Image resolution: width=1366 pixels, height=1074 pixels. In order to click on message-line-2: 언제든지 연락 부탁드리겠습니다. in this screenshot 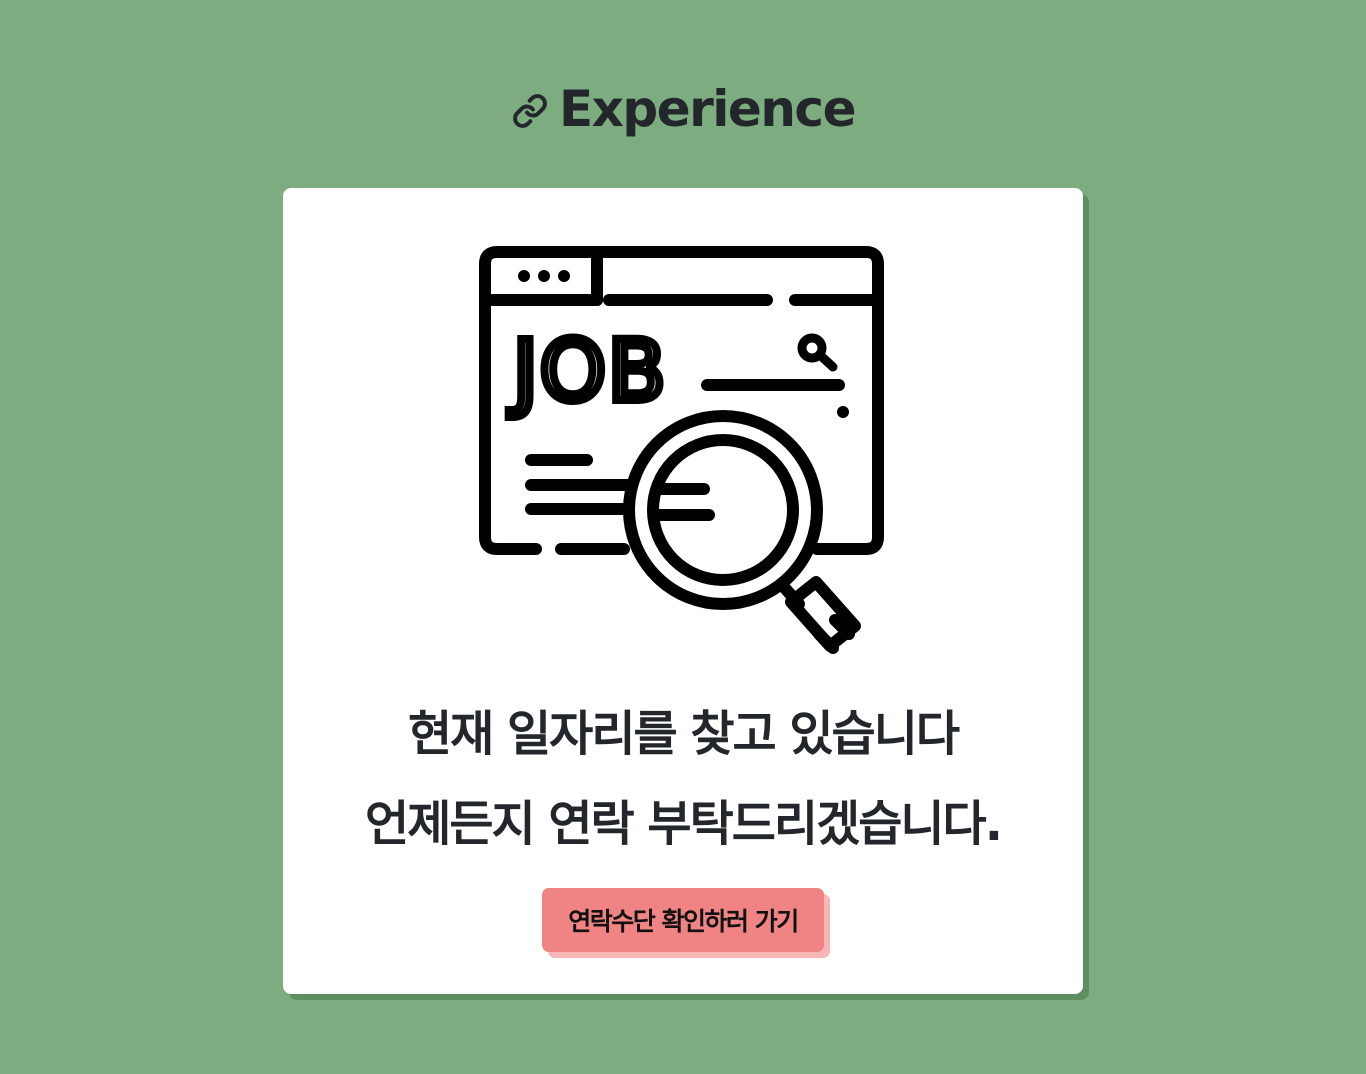, I will do `click(684, 824)`.